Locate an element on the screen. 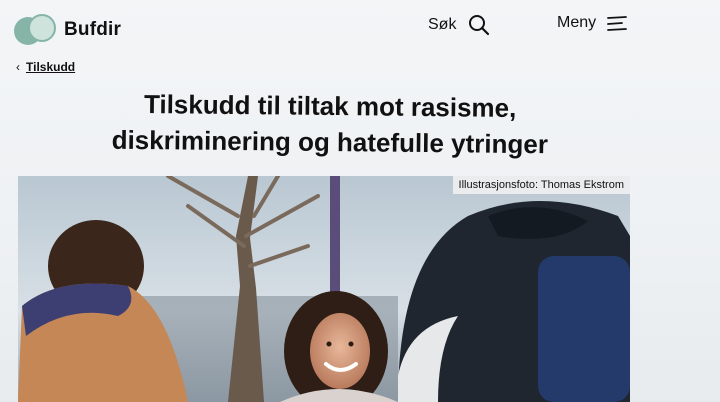  logo-link: Bufdir is located at coordinates (67, 30).